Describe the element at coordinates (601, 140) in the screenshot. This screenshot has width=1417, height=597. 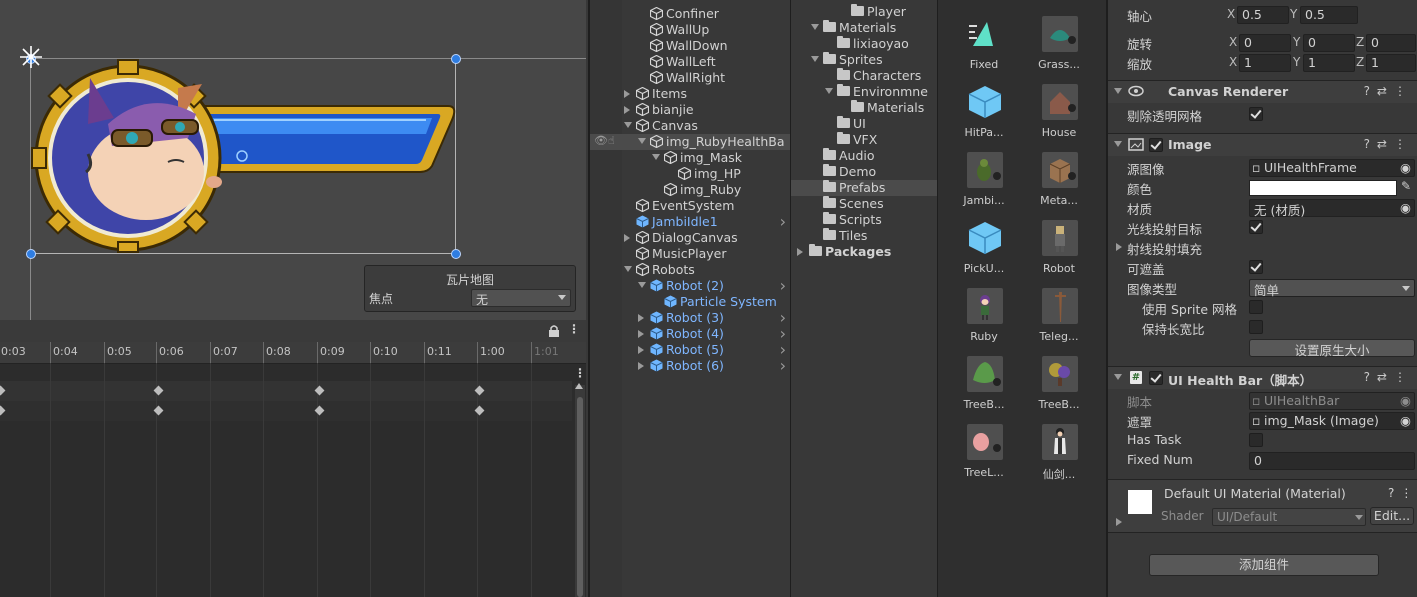
I see `visibility-eye-icon: 👁` at that location.